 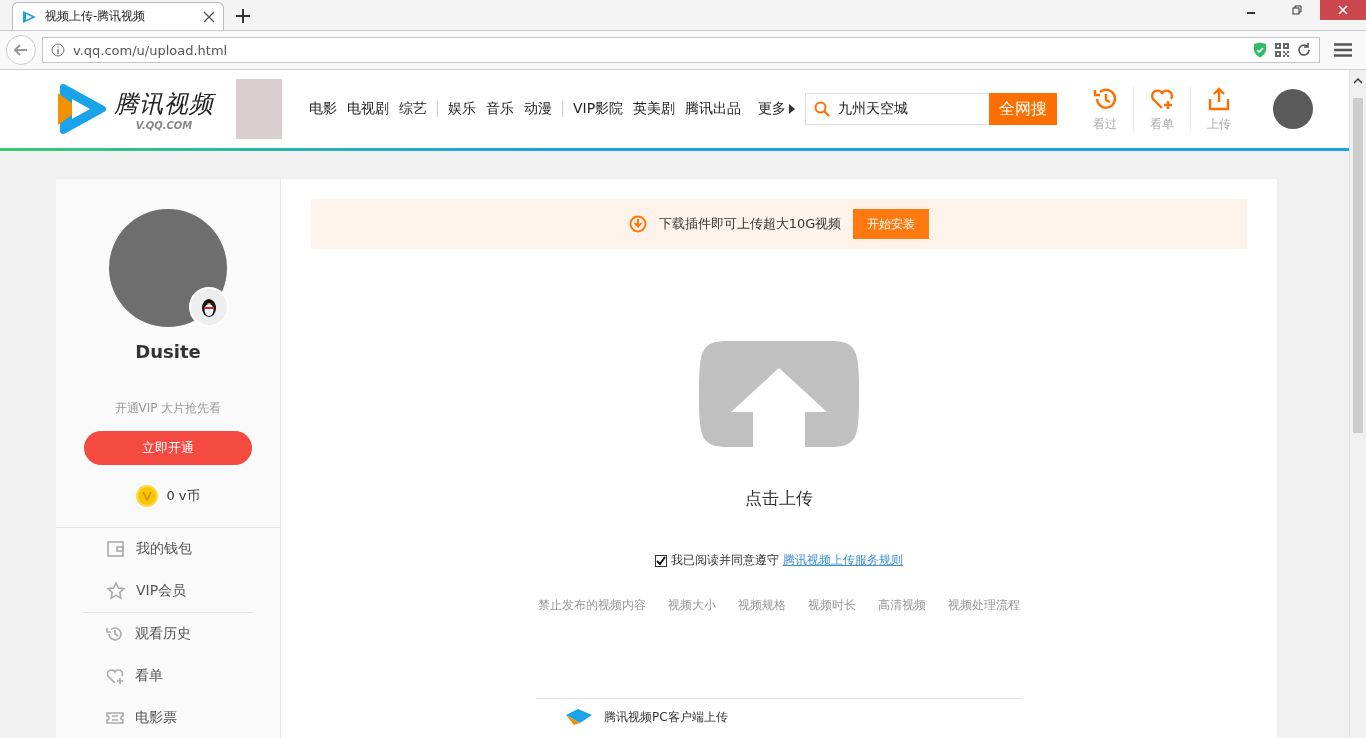 I want to click on banner-text: 下载插件即可上传超大10G视频, so click(x=750, y=224).